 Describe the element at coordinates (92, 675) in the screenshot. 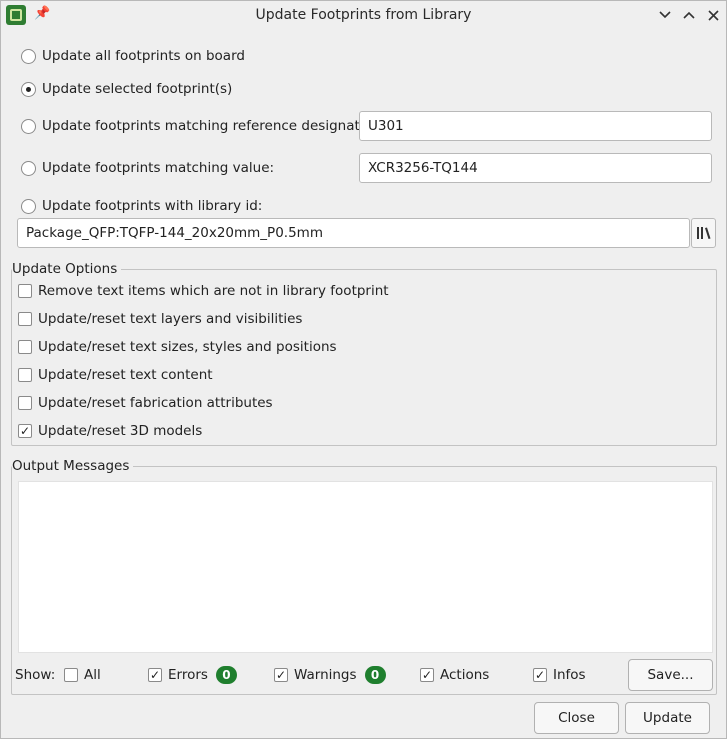

I see `filter-label: All` at that location.